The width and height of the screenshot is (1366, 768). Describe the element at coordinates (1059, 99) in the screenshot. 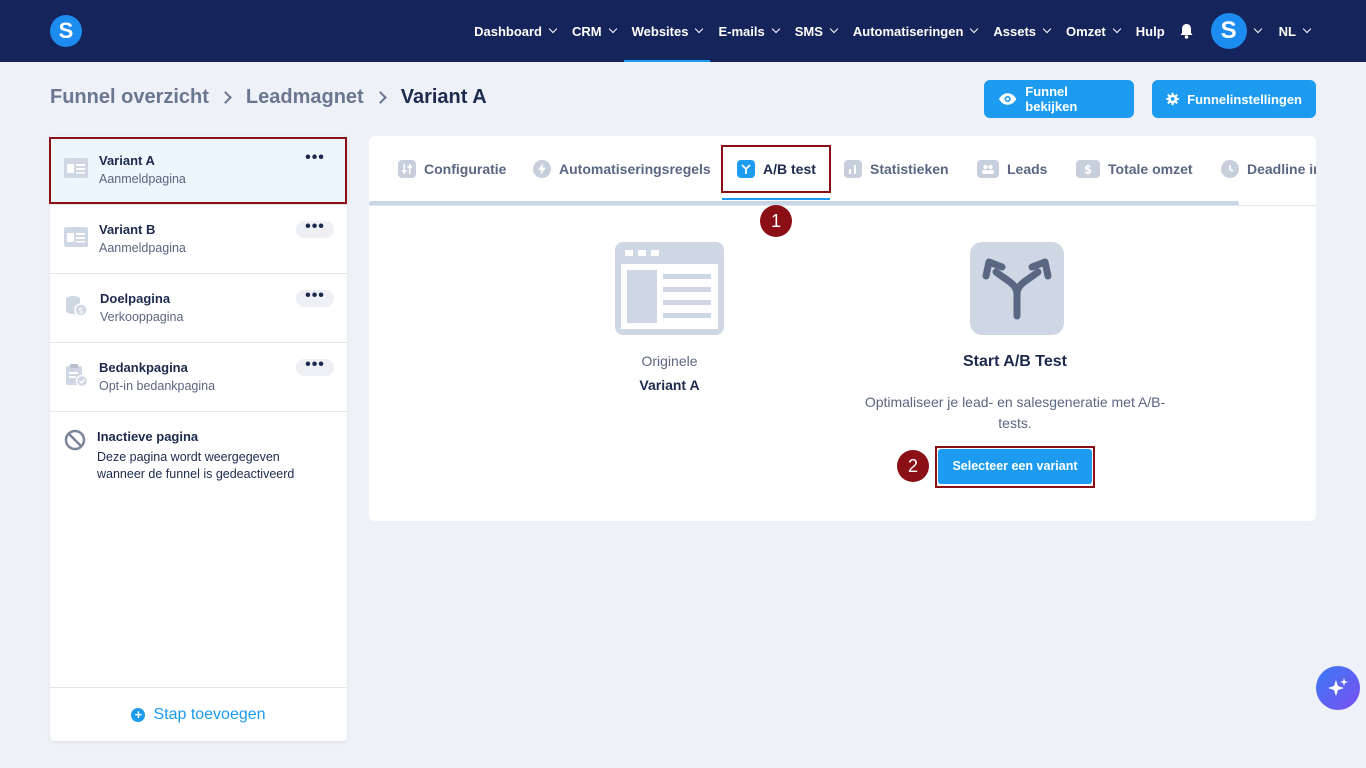

I see `view-funnel-button: Funnel bekijken` at that location.